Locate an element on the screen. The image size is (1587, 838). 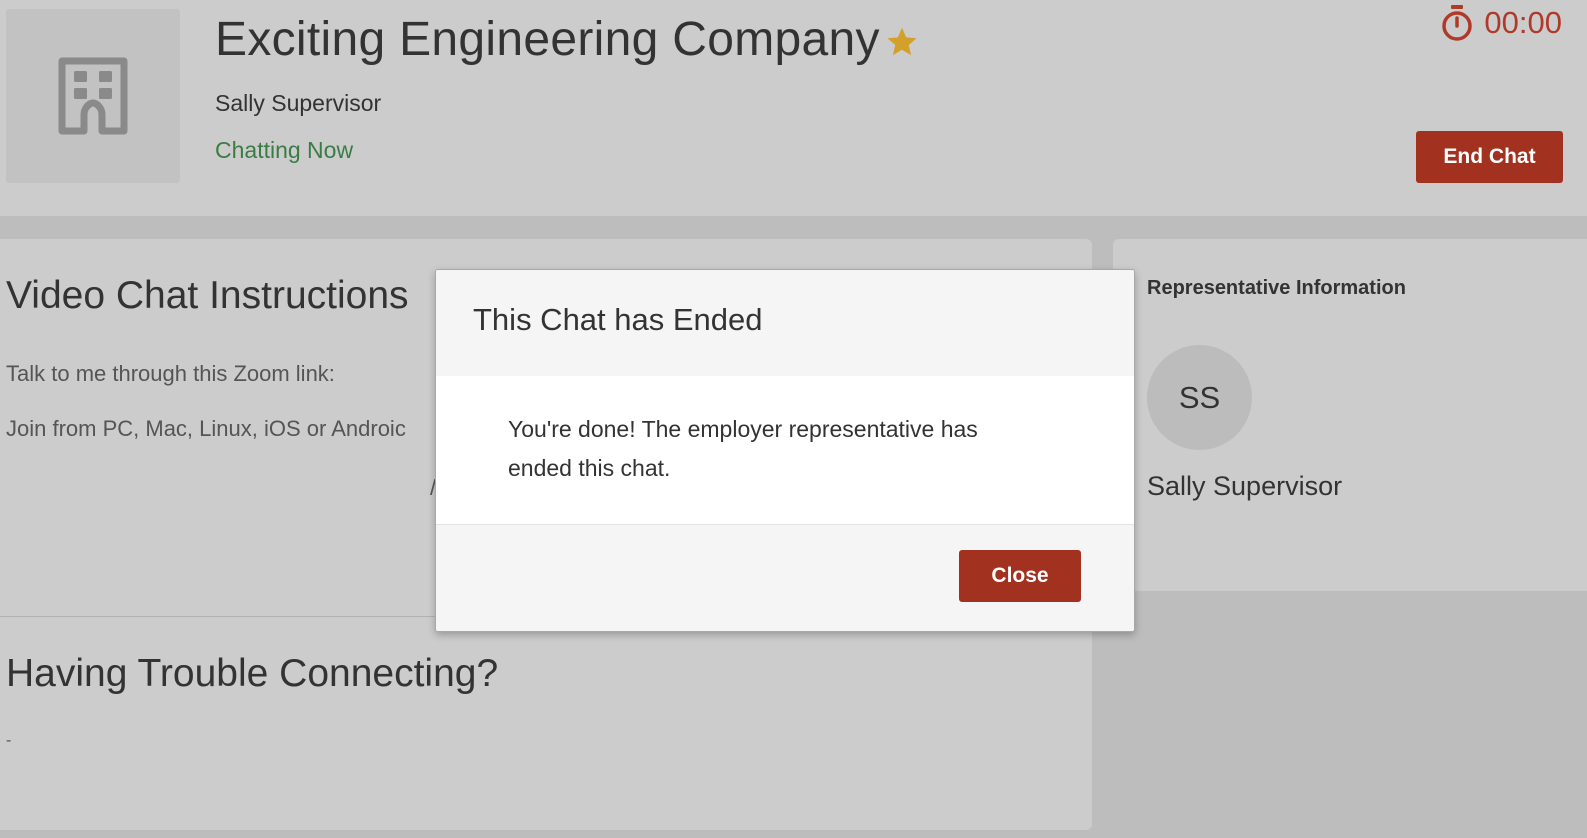
trouble-text: - is located at coordinates (9, 740).